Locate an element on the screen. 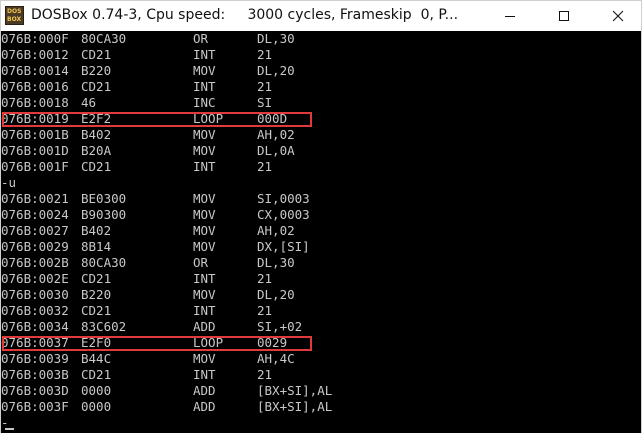 The height and width of the screenshot is (433, 642). icon-text-top: DOS is located at coordinates (14, 11).